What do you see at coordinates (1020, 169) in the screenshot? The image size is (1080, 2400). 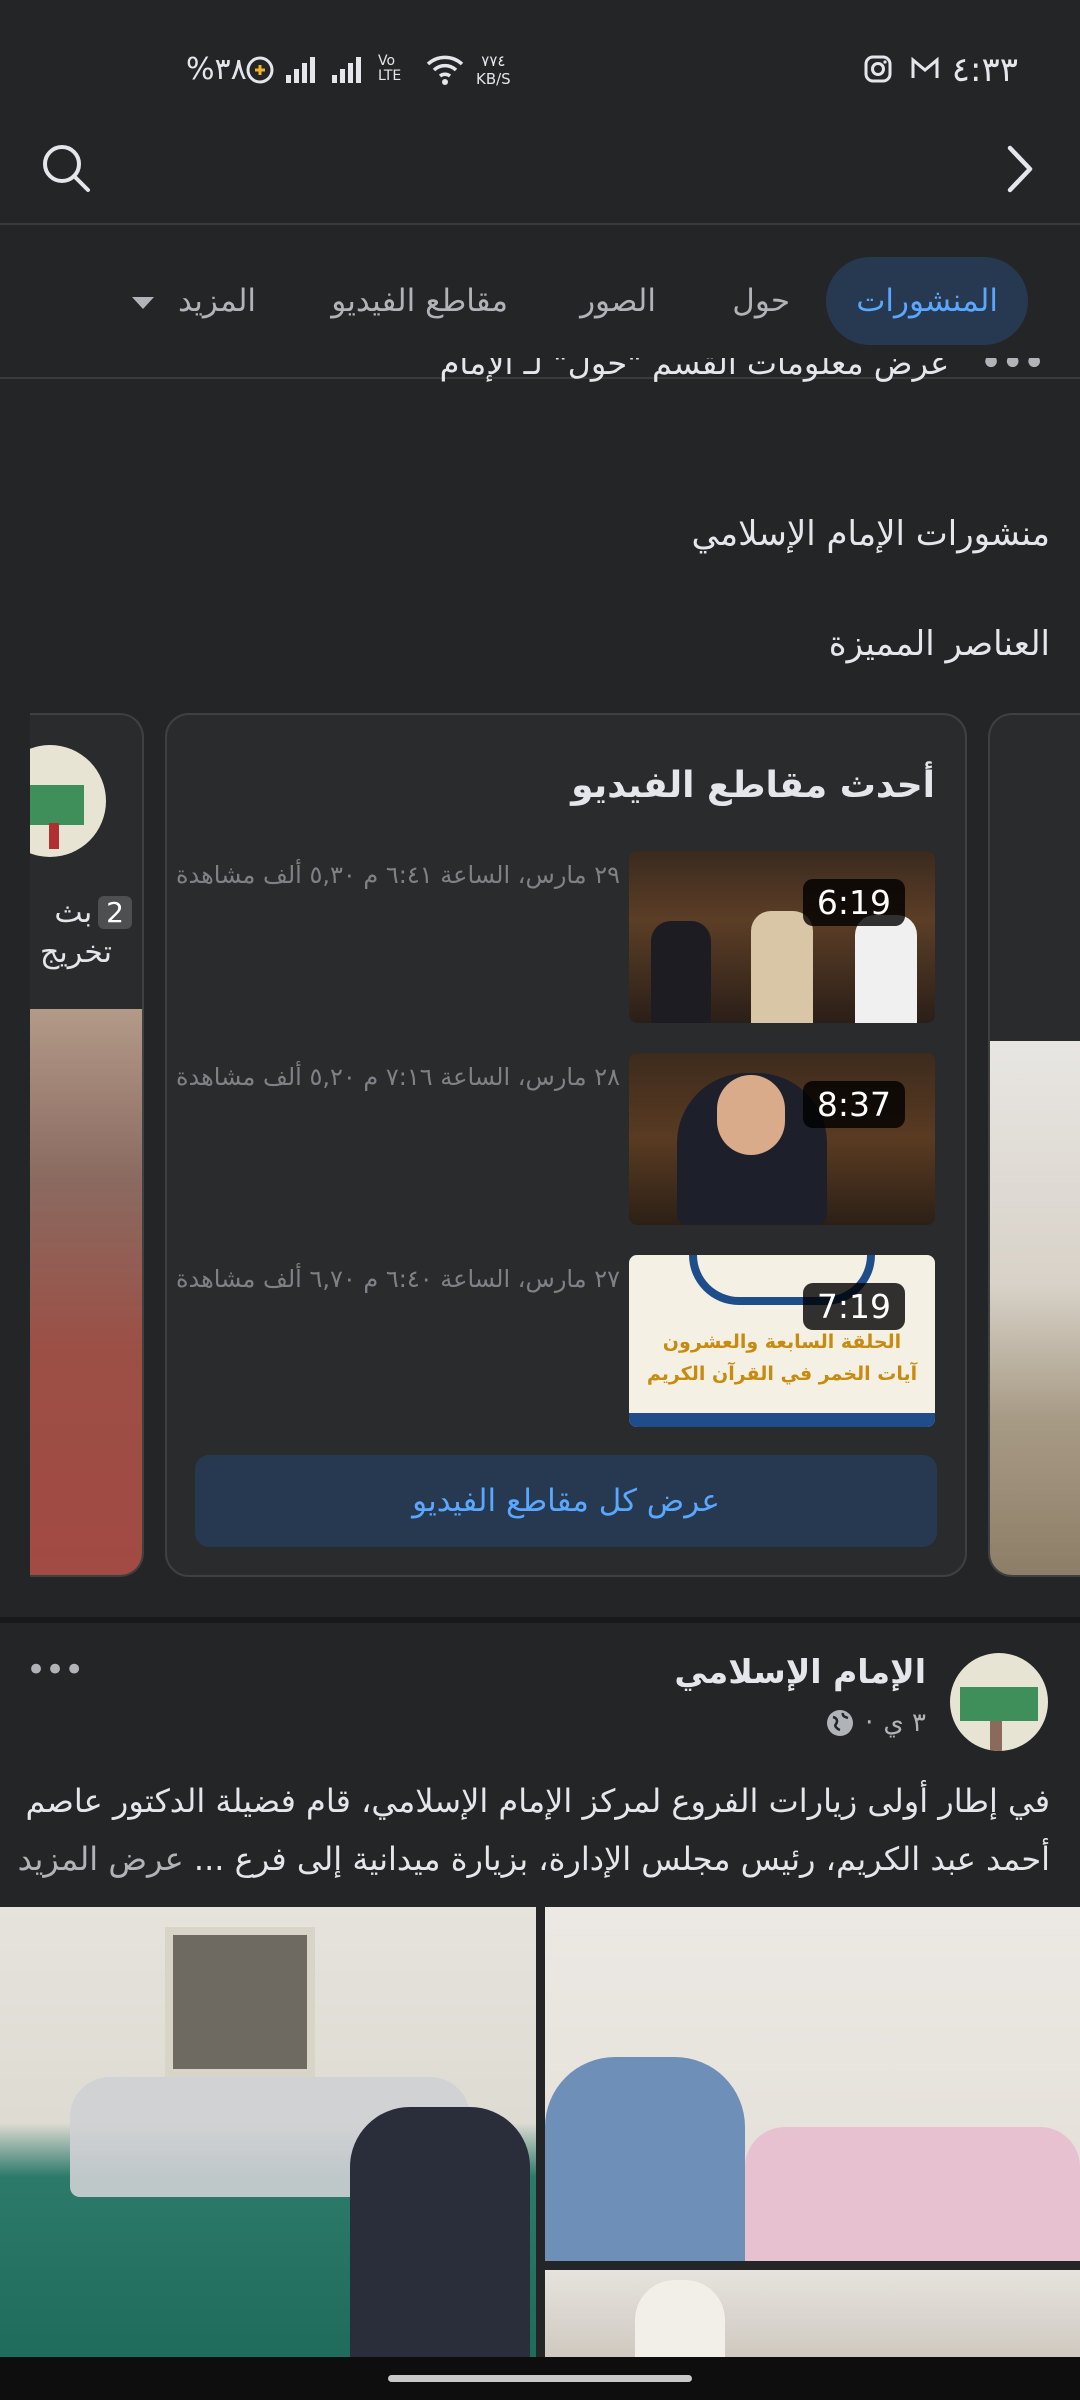 I see `back-arrow-icon` at bounding box center [1020, 169].